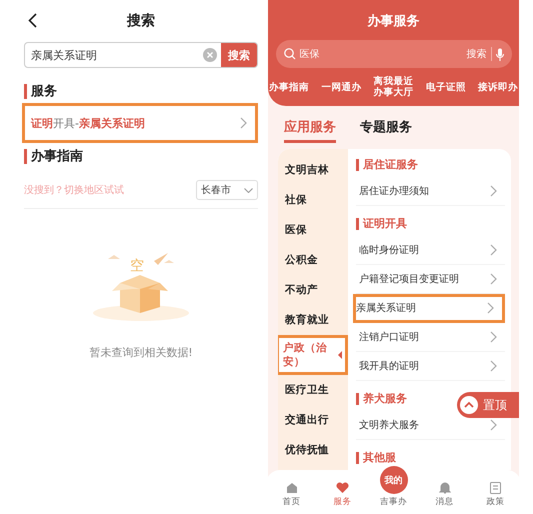 Image resolution: width=533 pixels, height=514 pixels. What do you see at coordinates (313, 450) in the screenshot?
I see `category-item: 优待抚恤` at bounding box center [313, 450].